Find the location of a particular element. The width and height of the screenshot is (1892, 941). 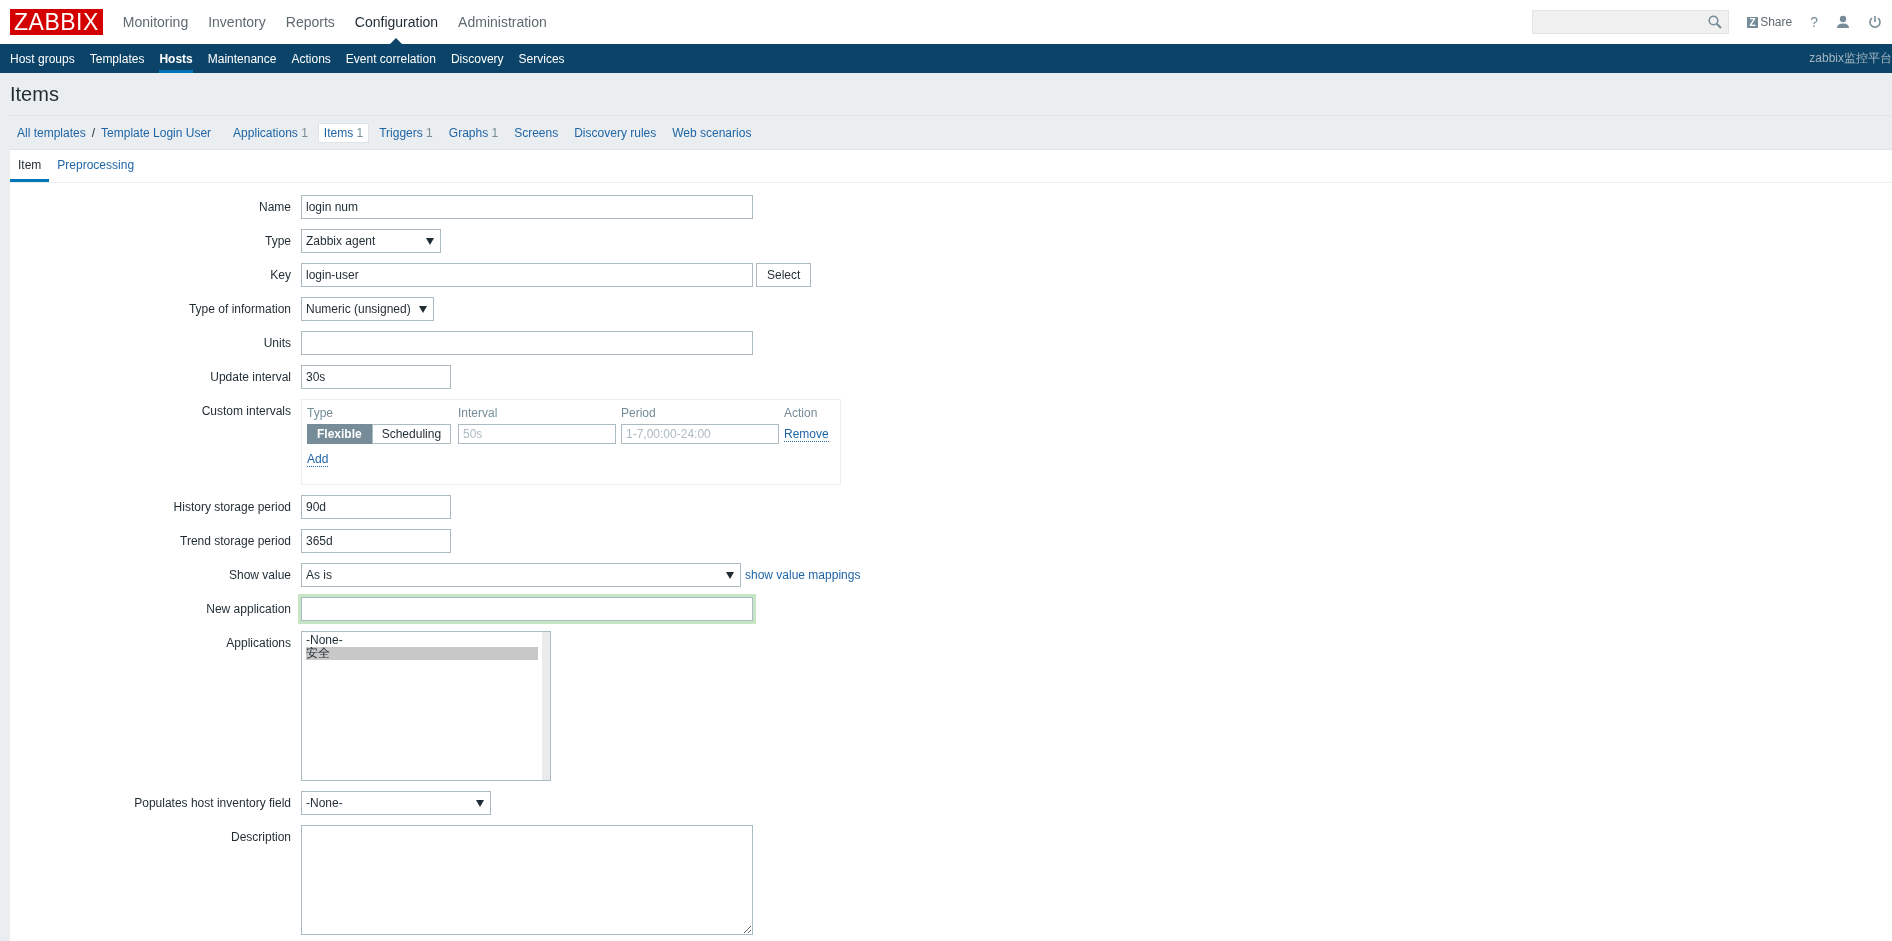

sub-menu-item: Maintenance is located at coordinates (242, 58).